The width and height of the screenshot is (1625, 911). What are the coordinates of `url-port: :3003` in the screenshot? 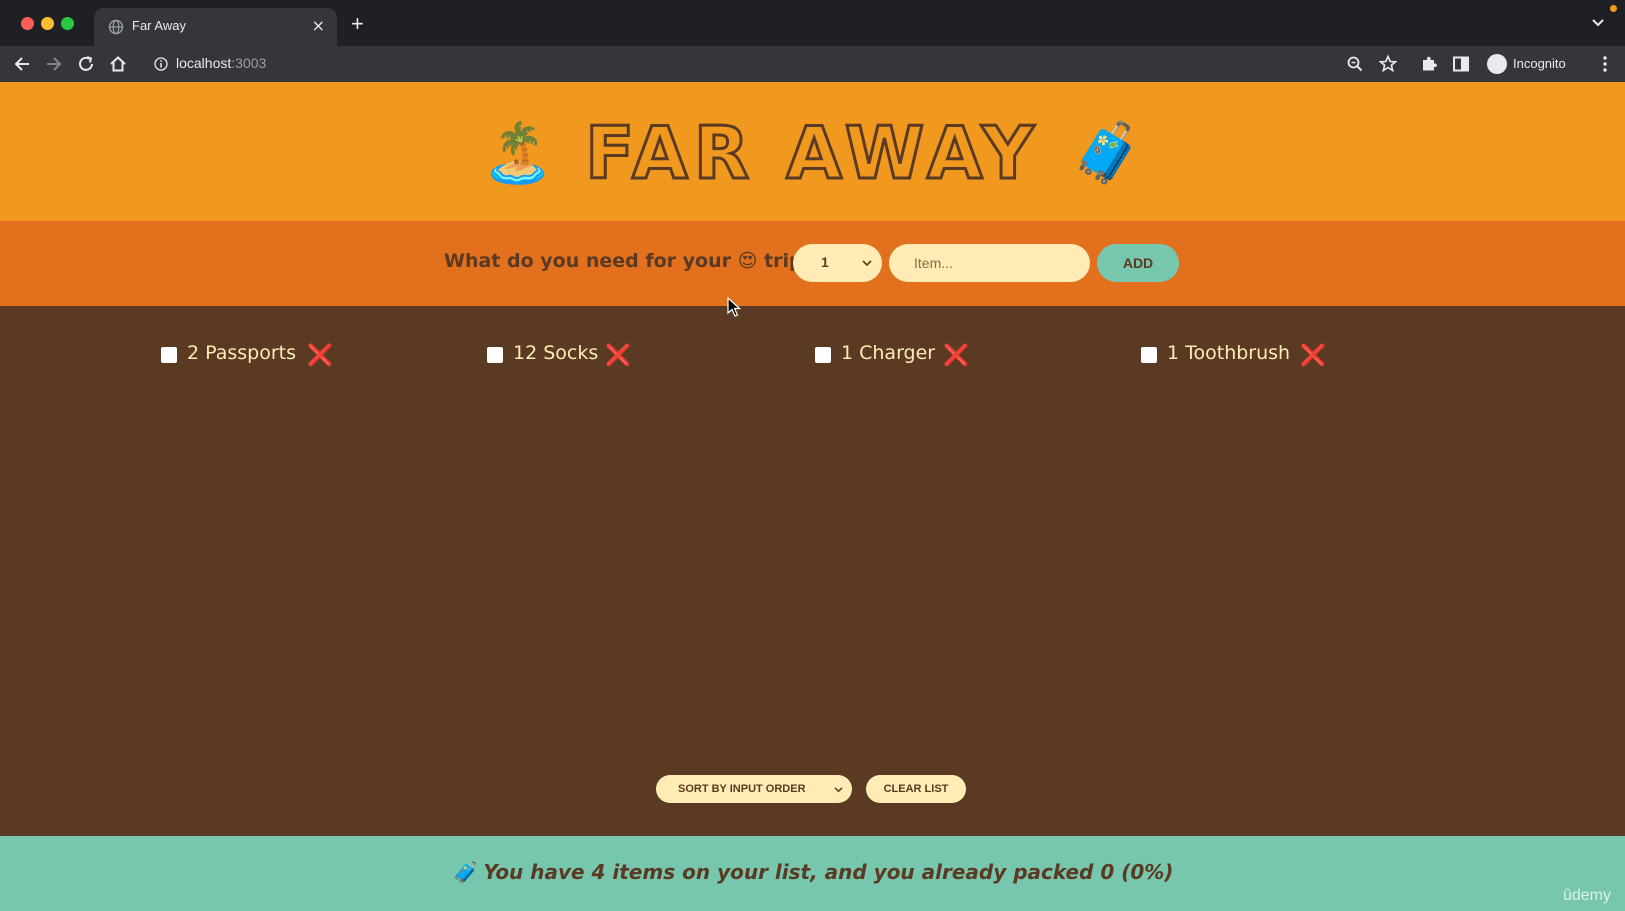 It's located at (249, 63).